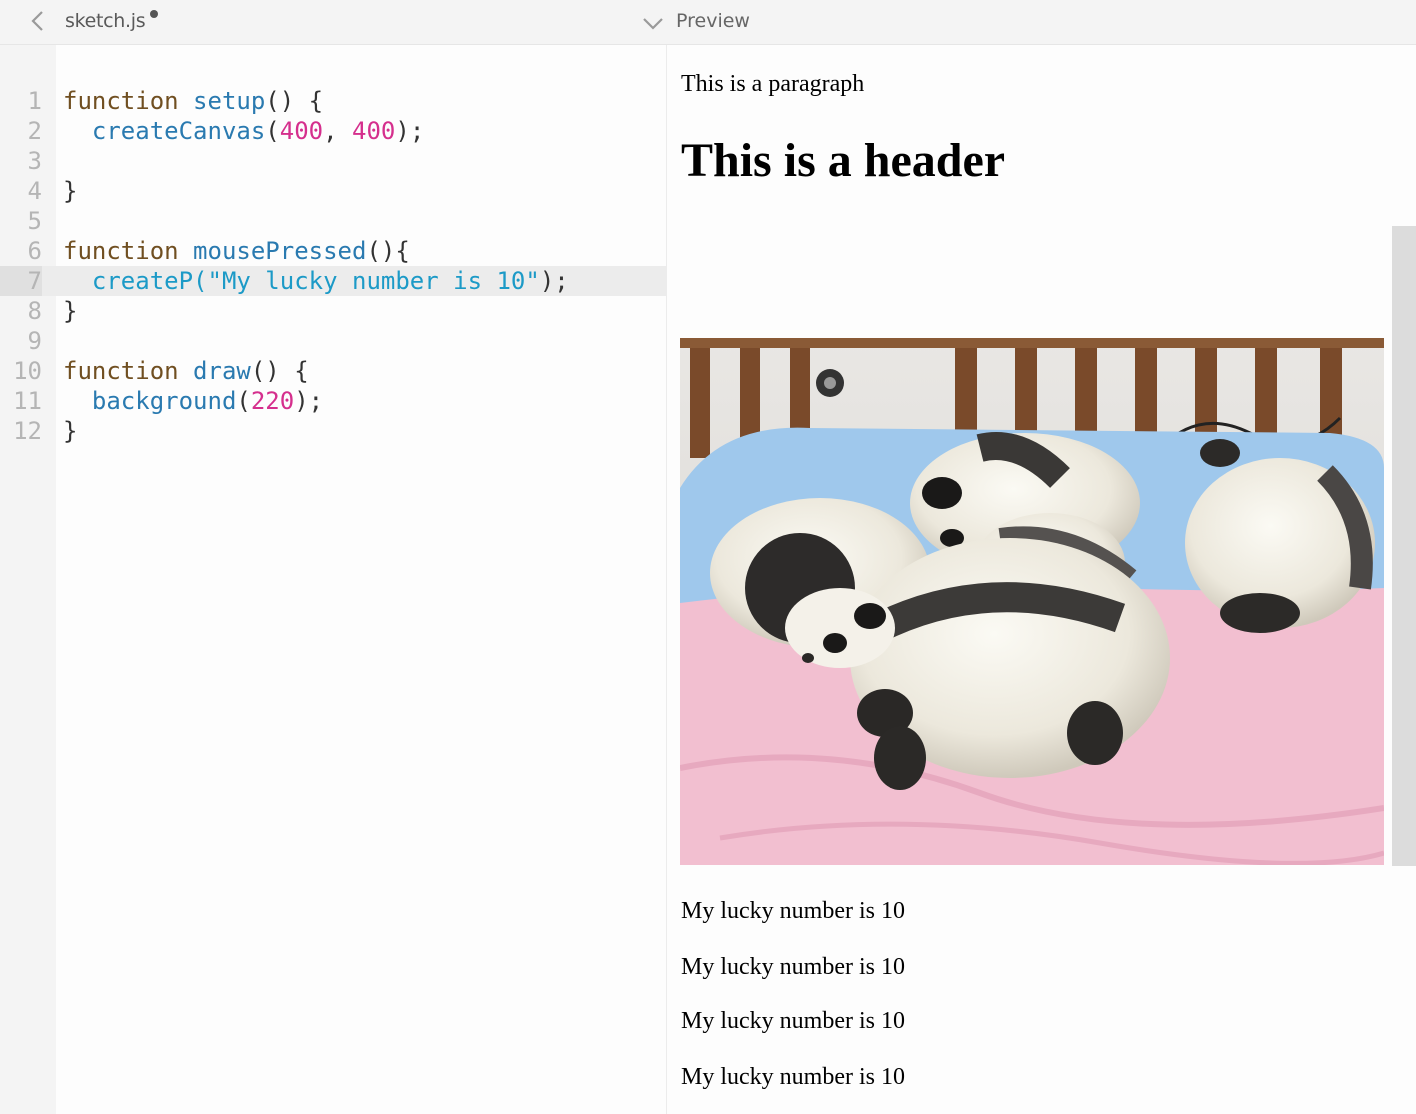 This screenshot has width=1416, height=1114. I want to click on code-text: createCanvas(400, 400);, so click(243, 131).